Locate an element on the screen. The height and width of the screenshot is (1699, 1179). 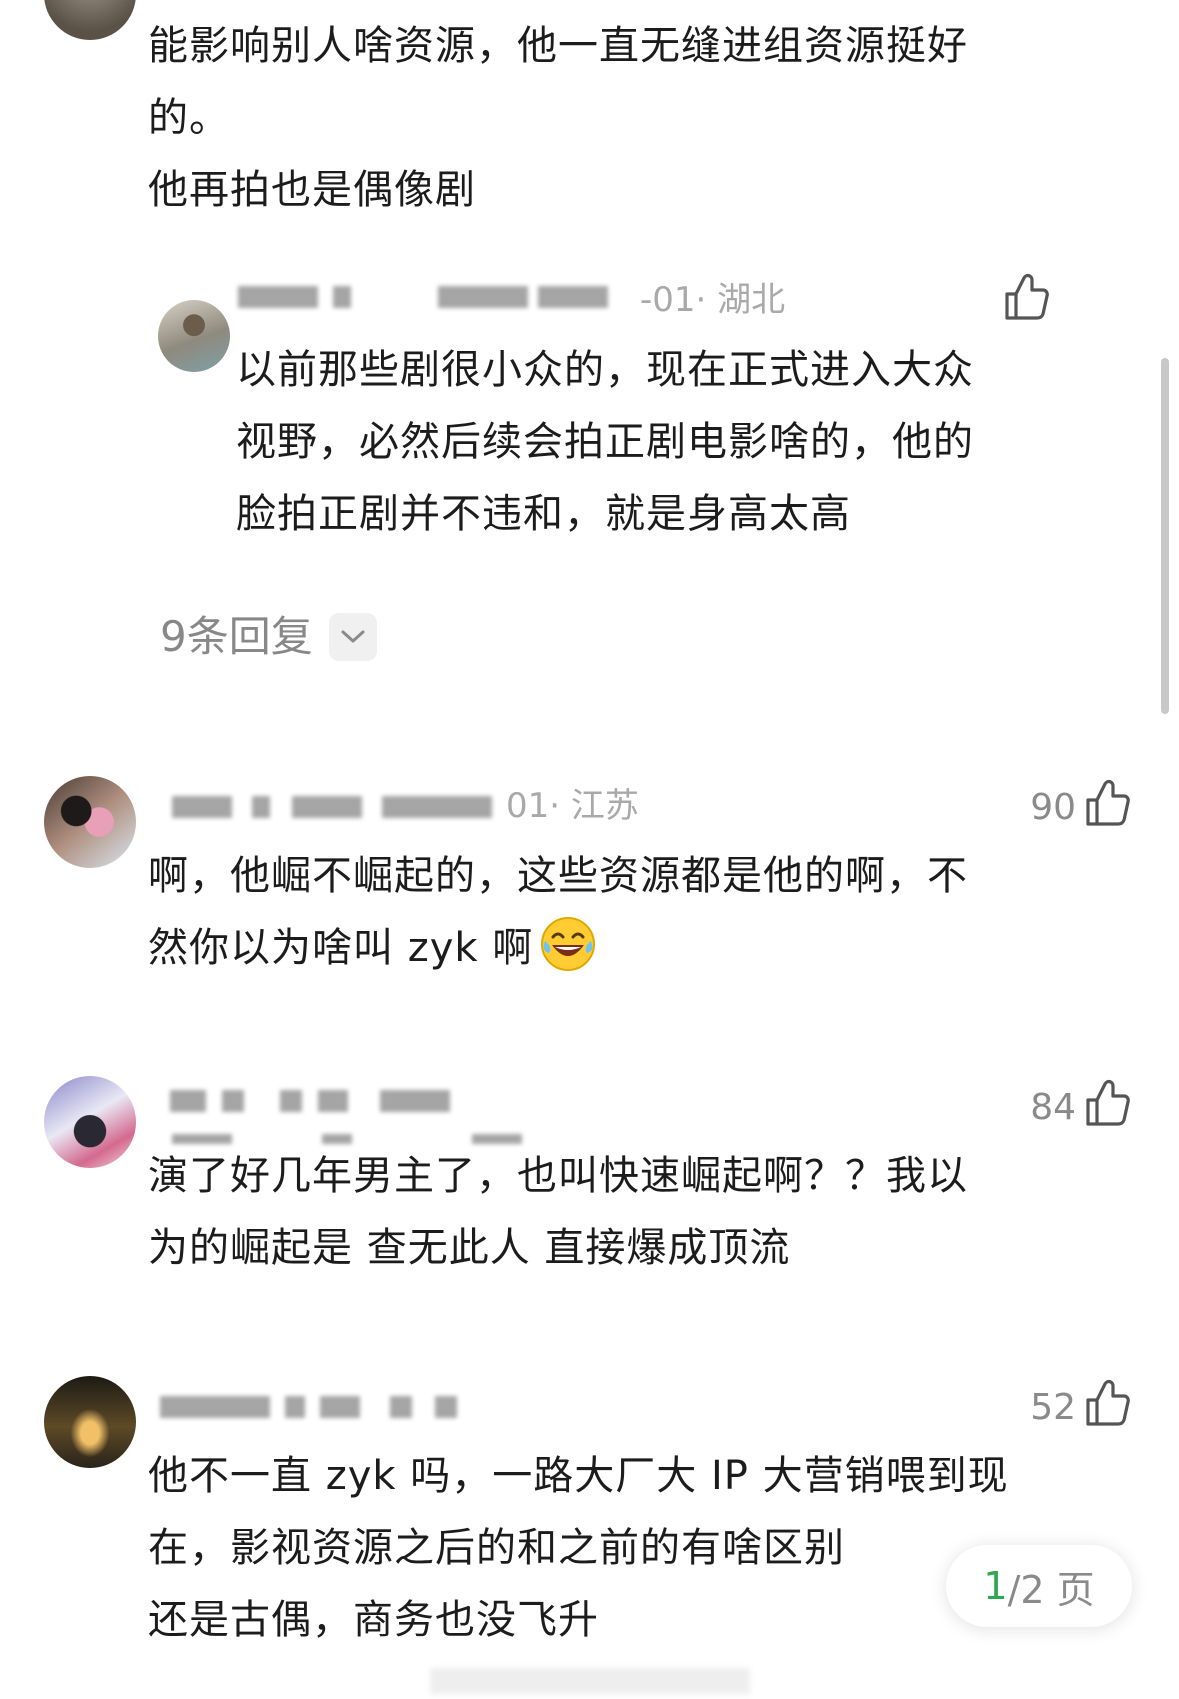
comment-line: 演了好几年男主了，也叫快速崛起啊？？我以 is located at coordinates (558, 1176).